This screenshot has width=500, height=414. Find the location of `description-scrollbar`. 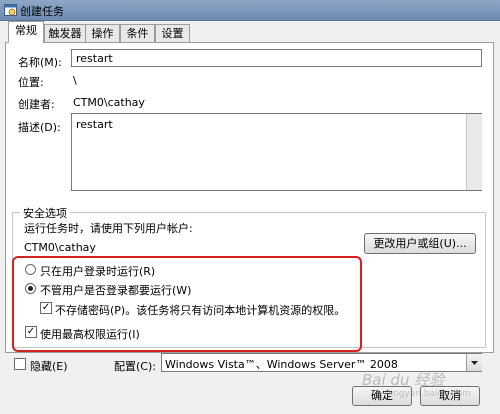

description-scrollbar is located at coordinates (474, 152).